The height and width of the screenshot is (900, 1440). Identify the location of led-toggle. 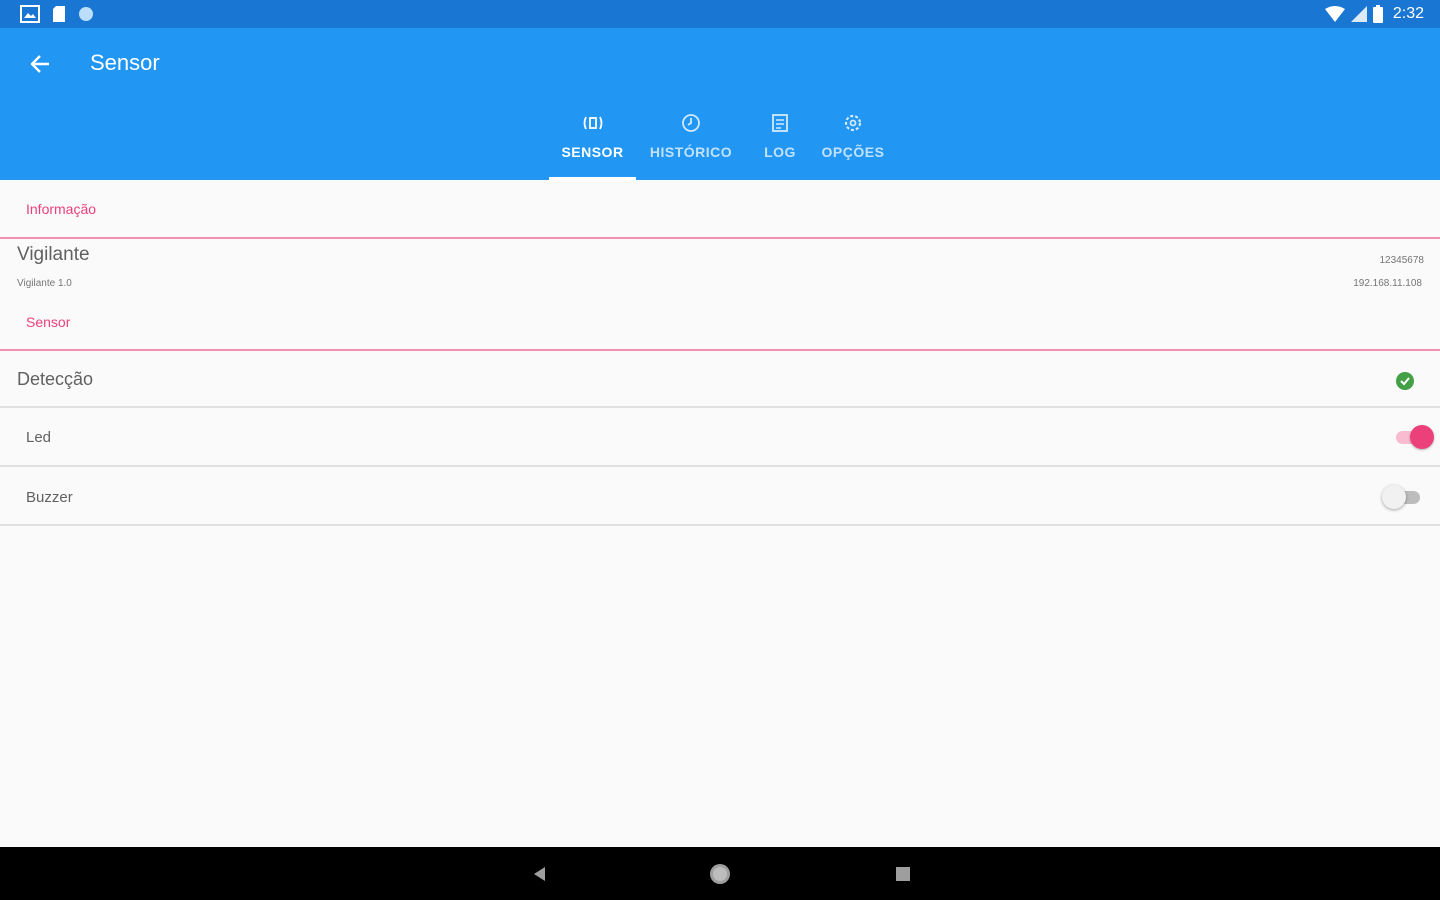
(1414, 437).